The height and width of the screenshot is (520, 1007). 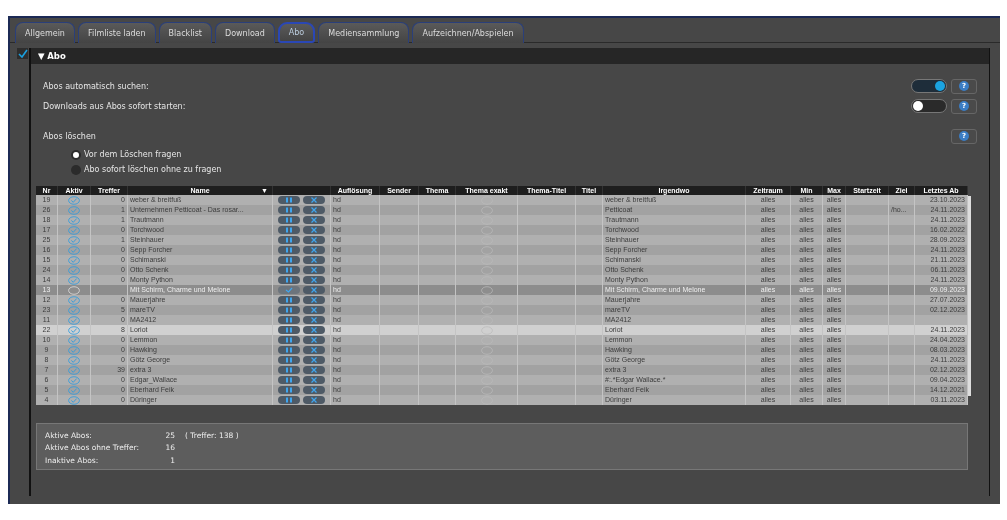 What do you see at coordinates (510, 56) in the screenshot?
I see `section-header: ▼ Abo` at bounding box center [510, 56].